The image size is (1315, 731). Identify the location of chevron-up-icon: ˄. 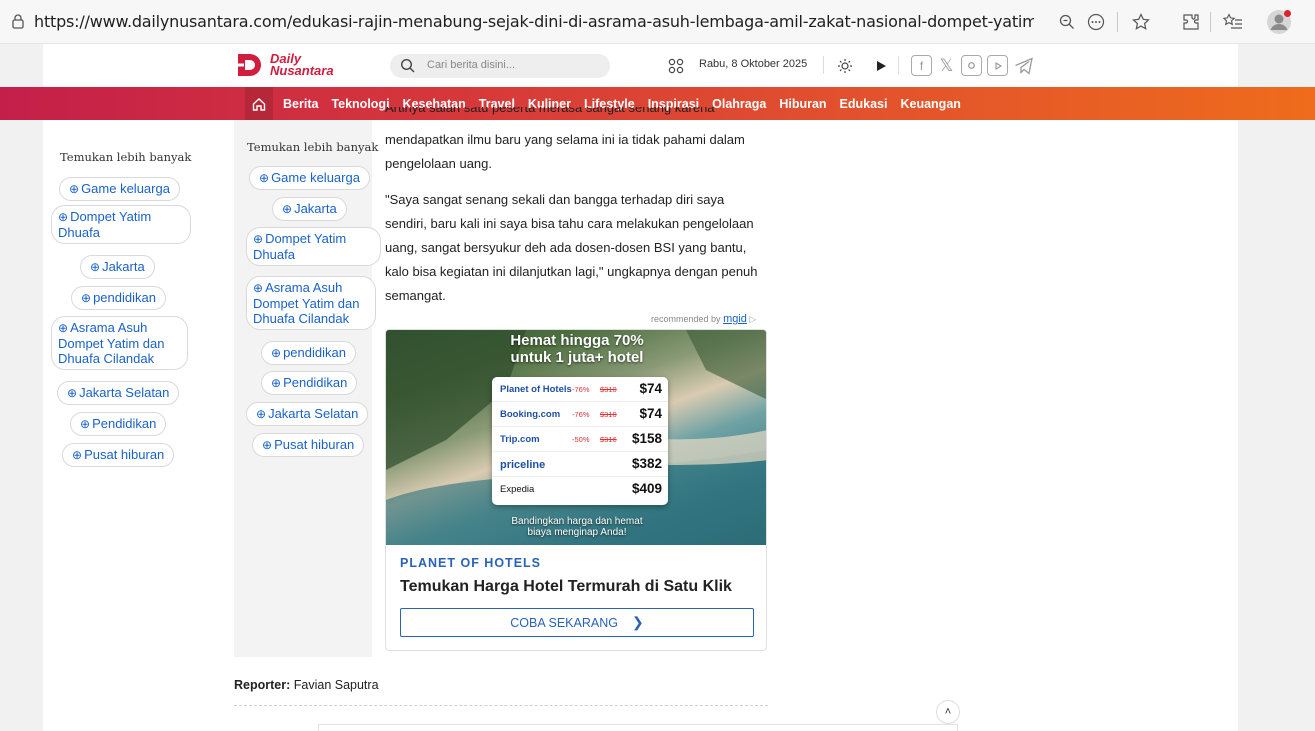
(948, 712).